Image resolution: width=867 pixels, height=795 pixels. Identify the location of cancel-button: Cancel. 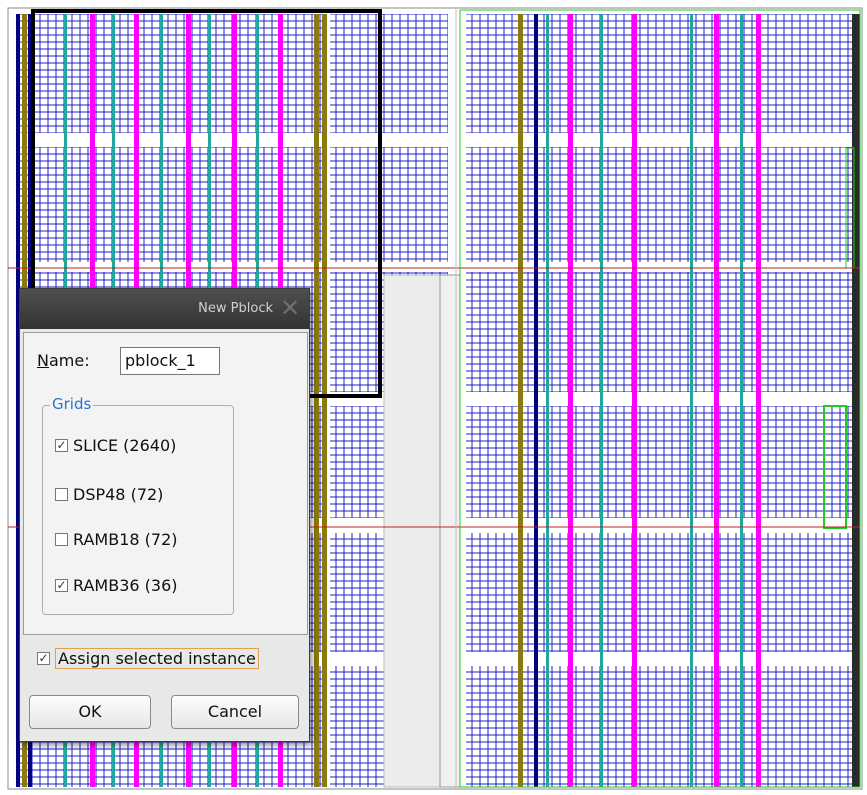
(235, 712).